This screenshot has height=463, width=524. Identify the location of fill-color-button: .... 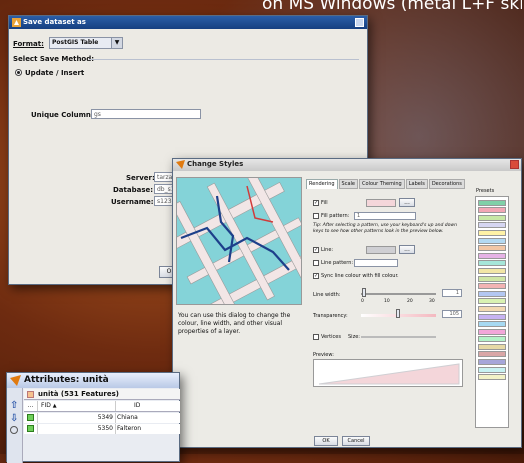
(407, 202).